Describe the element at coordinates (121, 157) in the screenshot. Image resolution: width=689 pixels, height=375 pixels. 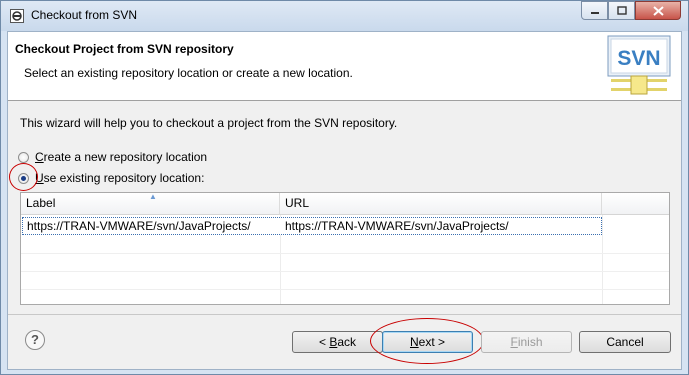
I see `create-new-location-label: Create a new repository location` at that location.